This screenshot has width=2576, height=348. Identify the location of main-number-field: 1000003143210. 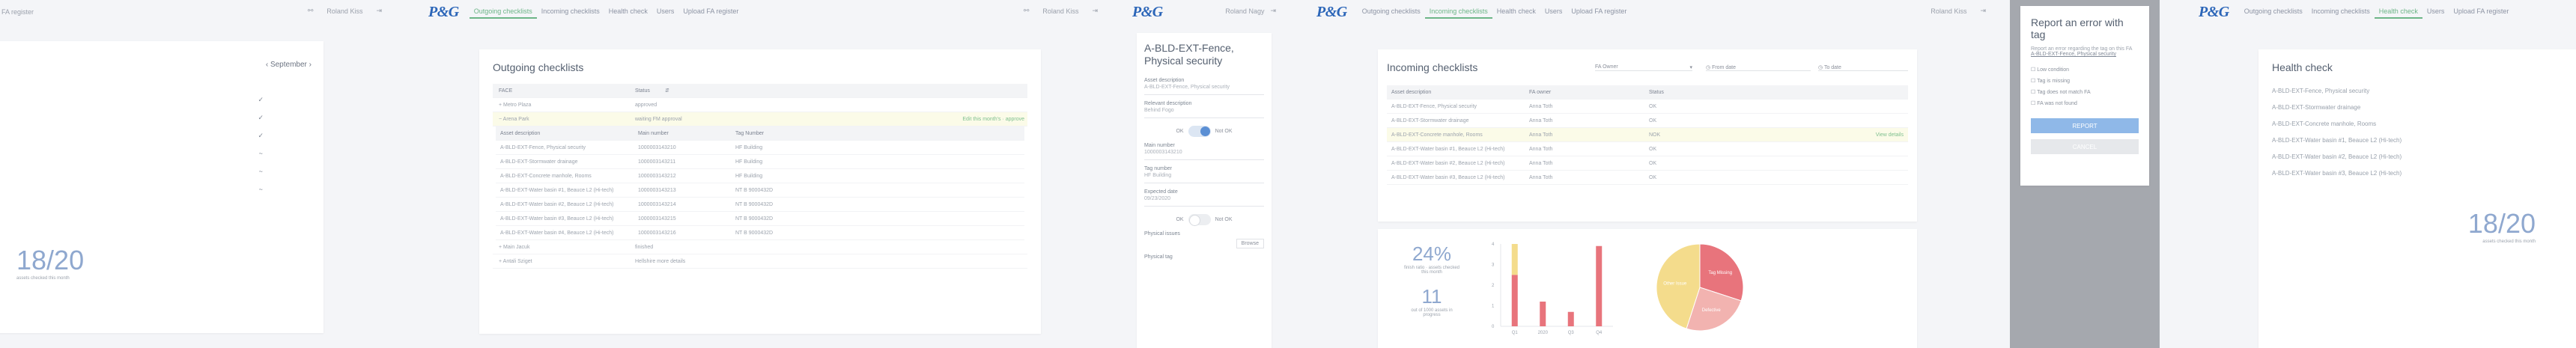
(1204, 154).